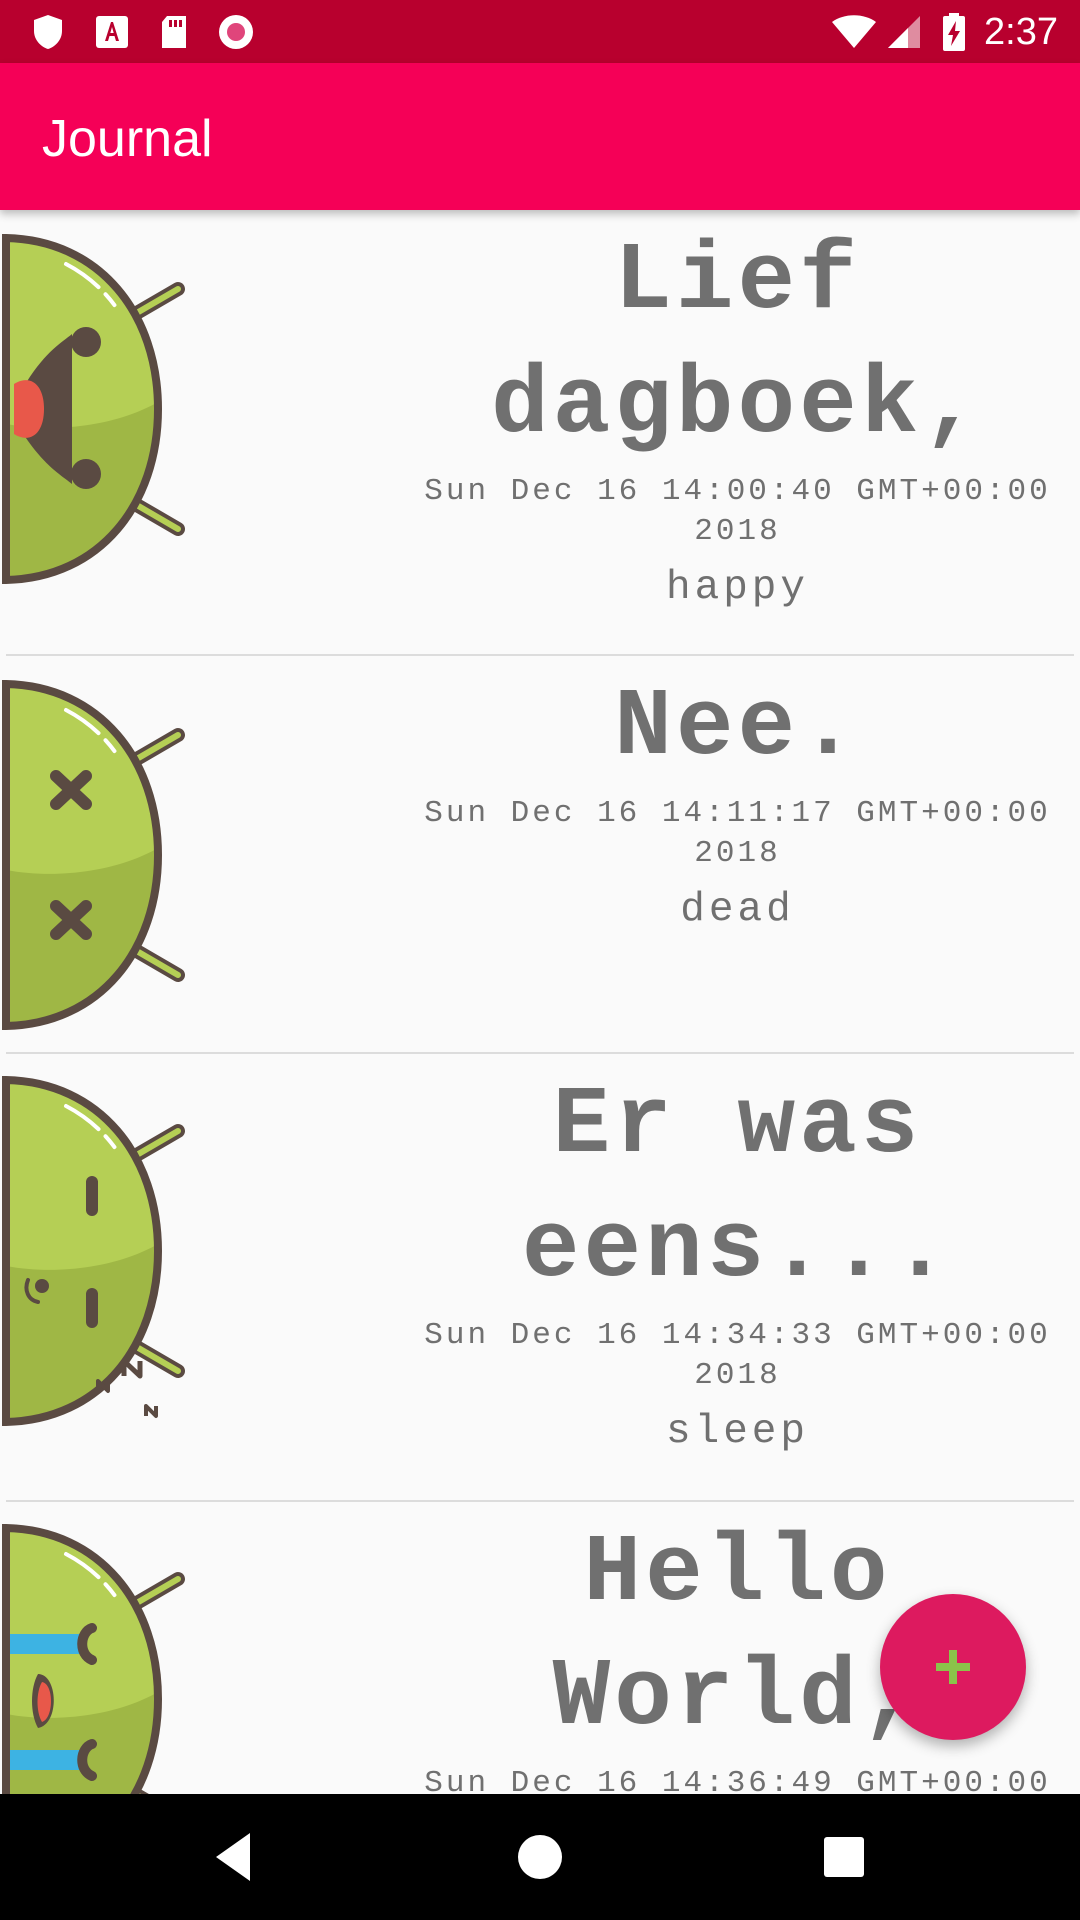  I want to click on shield-icon, so click(48, 32).